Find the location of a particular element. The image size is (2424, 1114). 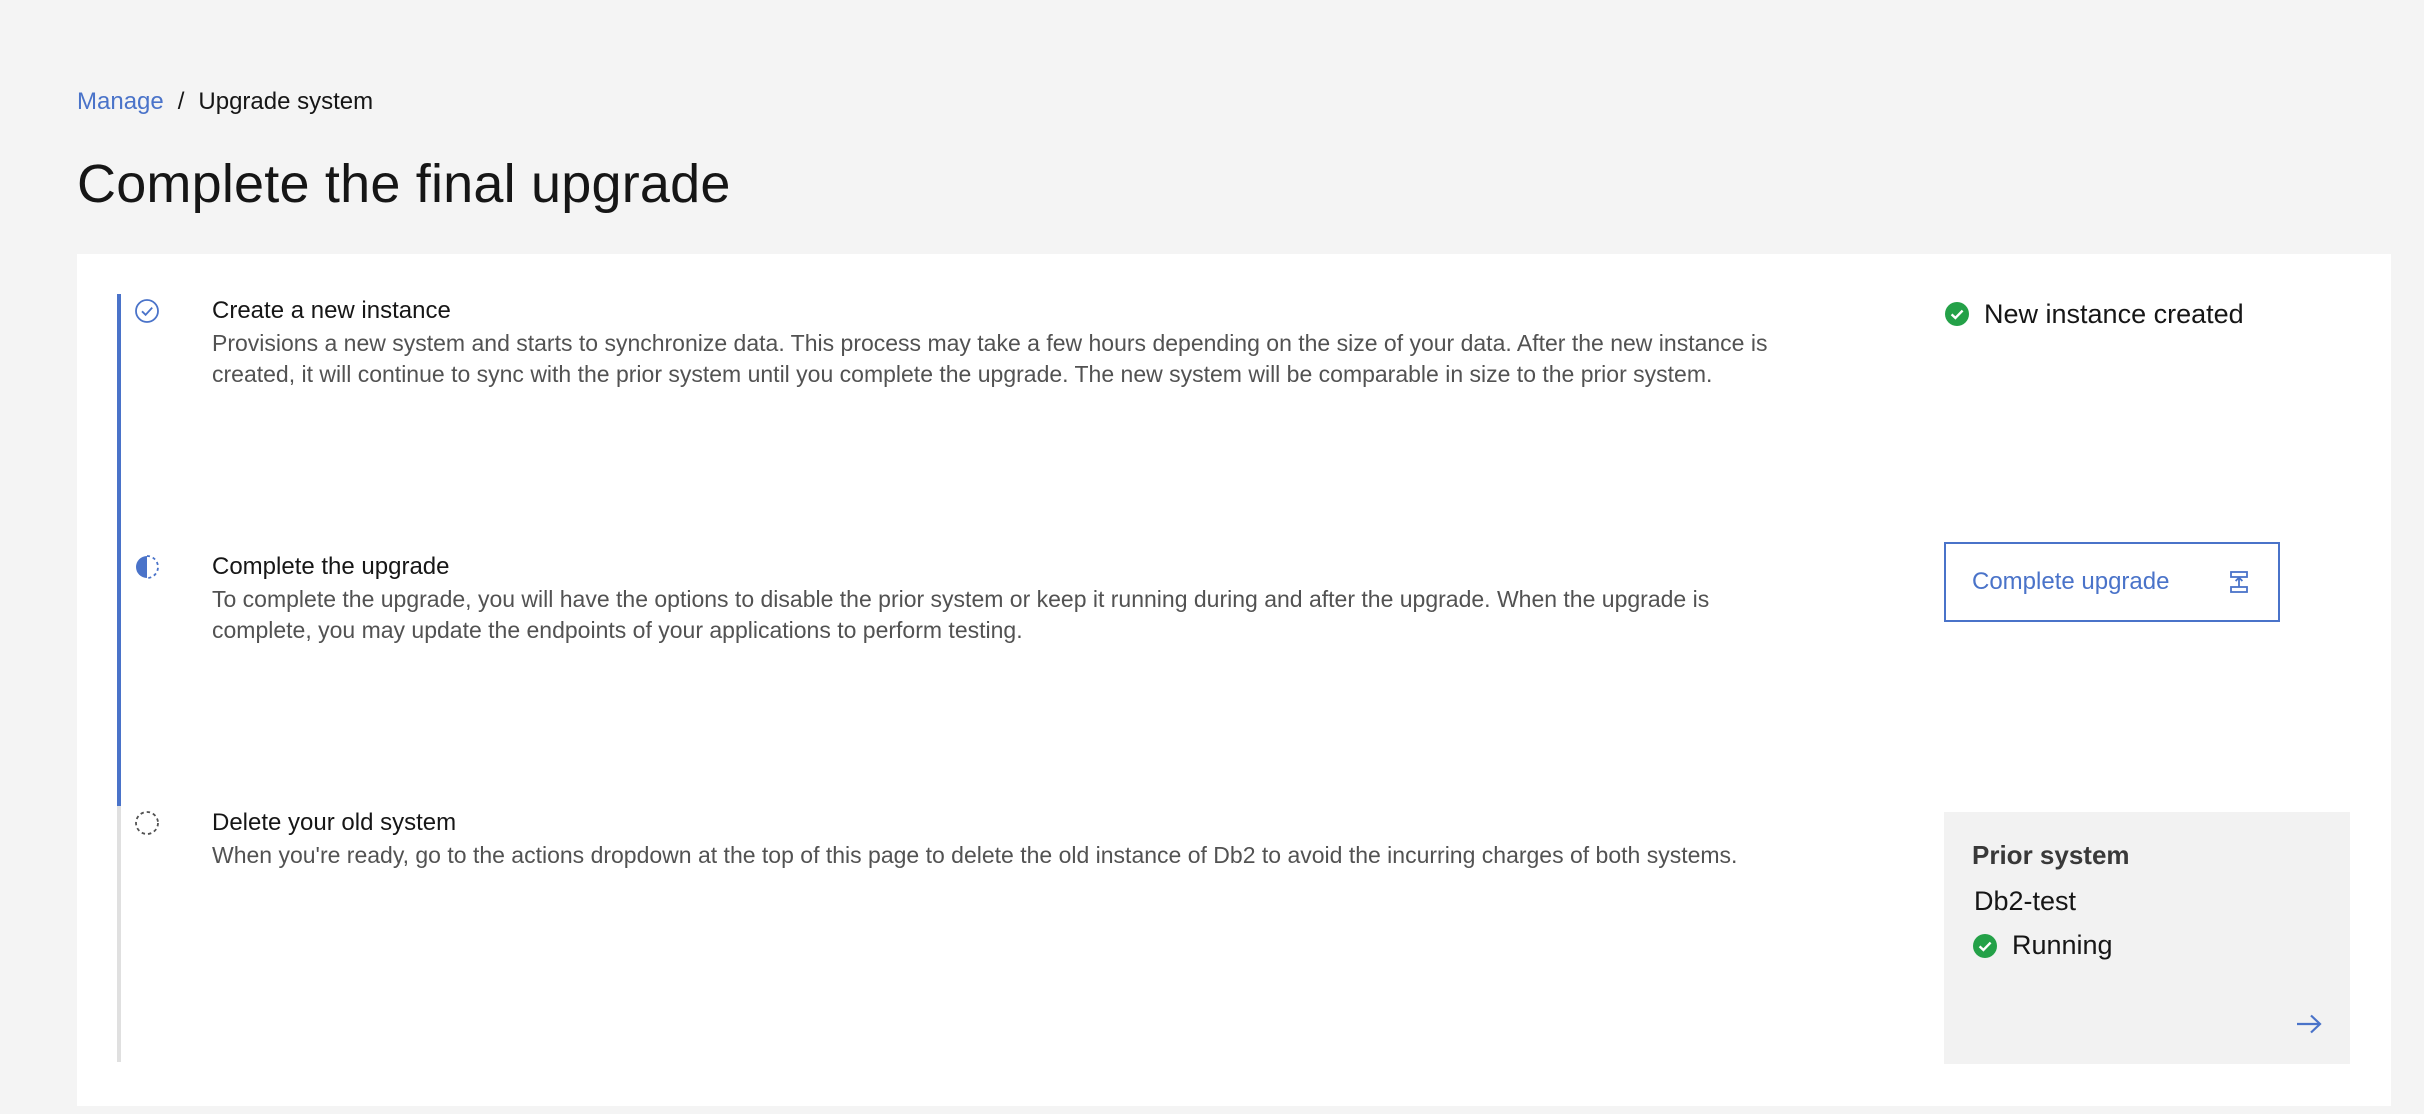

progress-rail-fill is located at coordinates (119, 550).